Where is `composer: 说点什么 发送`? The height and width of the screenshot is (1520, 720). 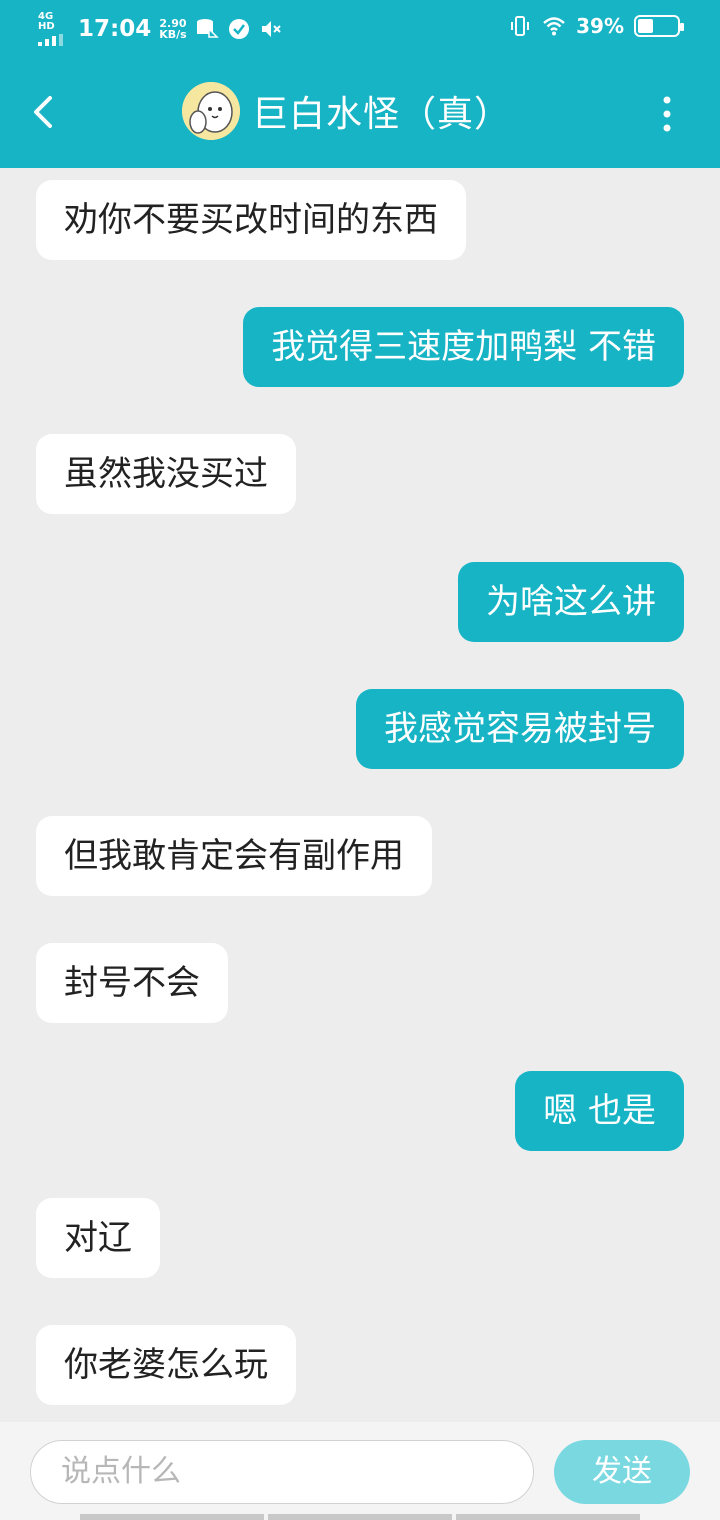 composer: 说点什么 发送 is located at coordinates (360, 1471).